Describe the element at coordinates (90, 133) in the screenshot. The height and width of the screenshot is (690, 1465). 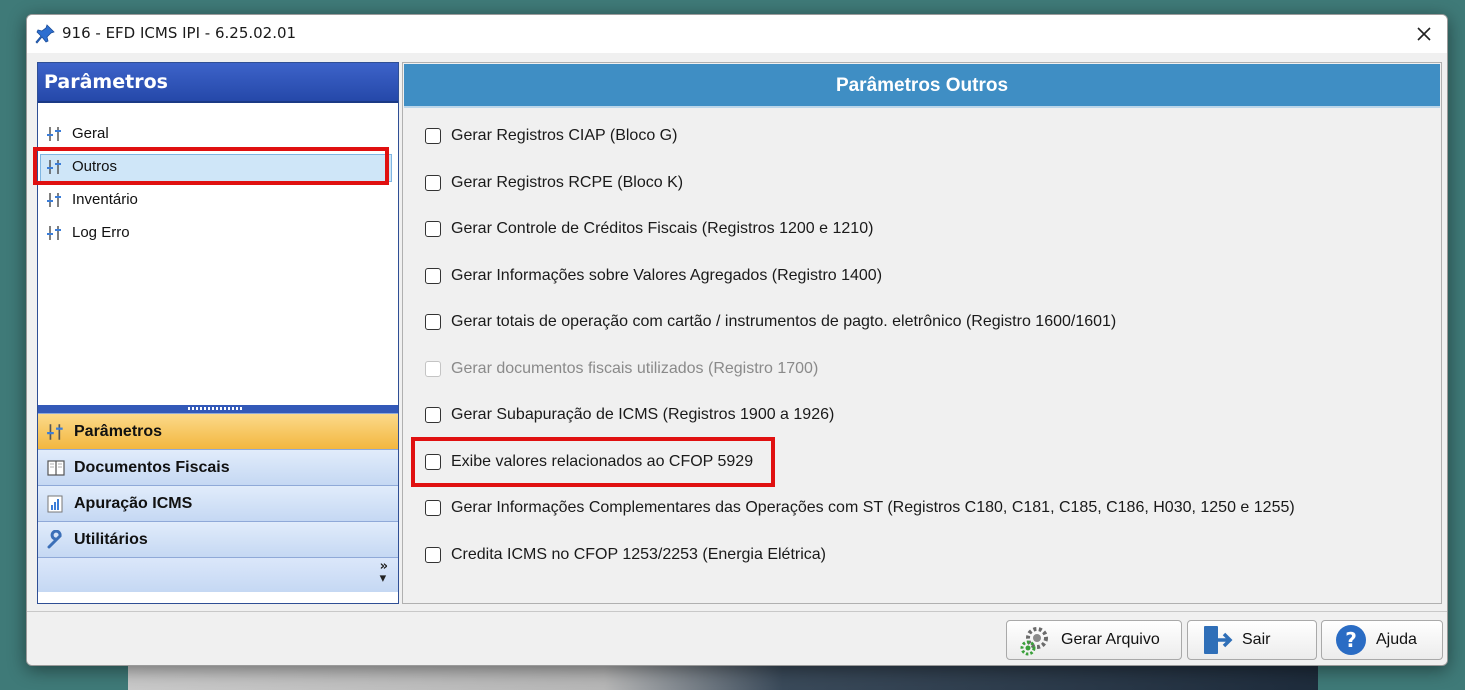
I see `tree-item-label: Geral` at that location.